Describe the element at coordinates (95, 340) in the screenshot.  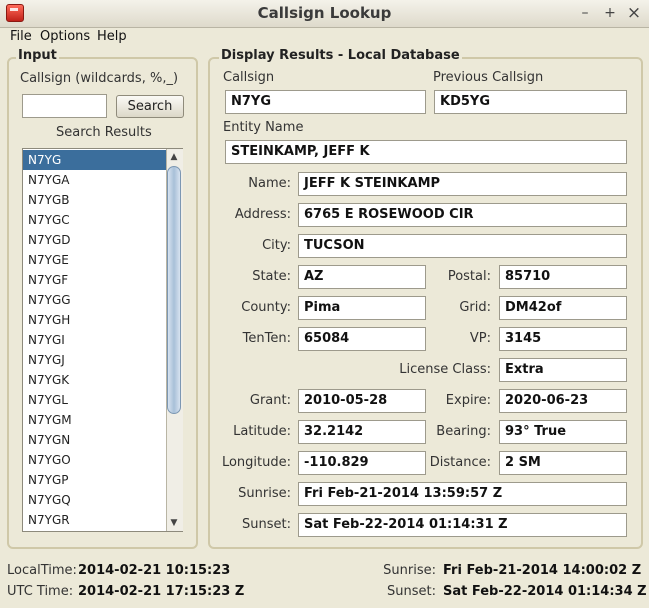
I see `list-item: N7YGI` at that location.